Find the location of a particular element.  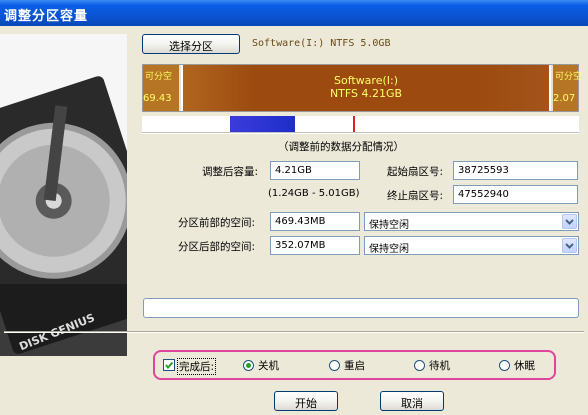

radio-hibernate-label: 休眠 is located at coordinates (524, 365).